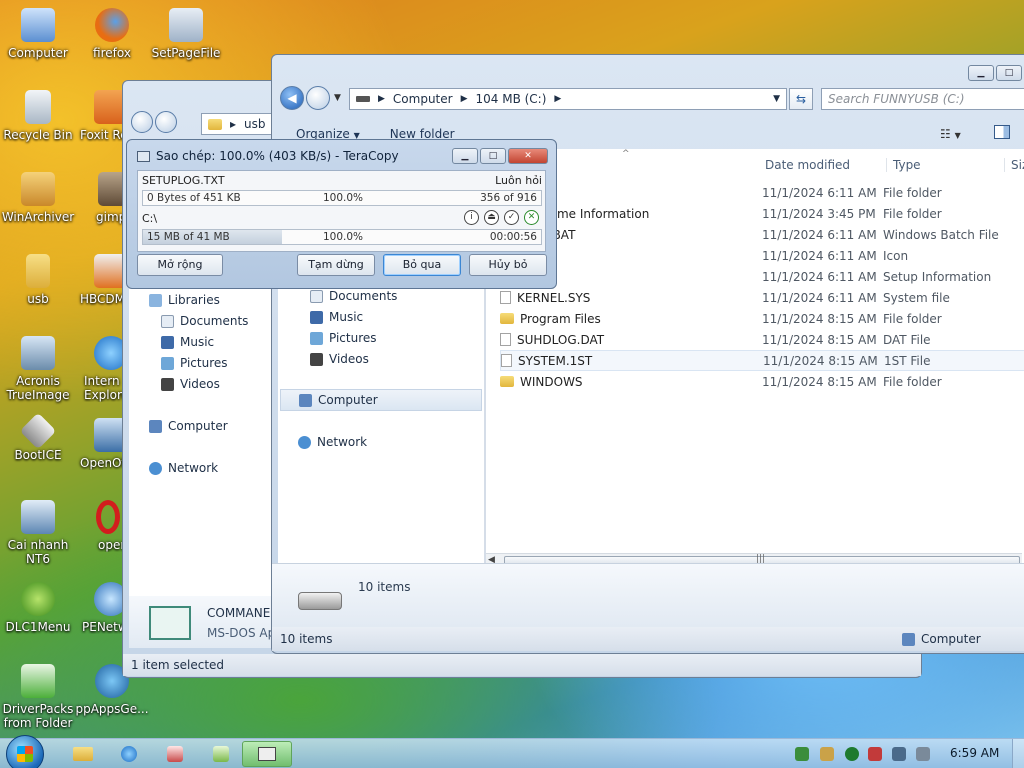  What do you see at coordinates (180, 265) in the screenshot?
I see `expand-button: Mở rộng` at bounding box center [180, 265].